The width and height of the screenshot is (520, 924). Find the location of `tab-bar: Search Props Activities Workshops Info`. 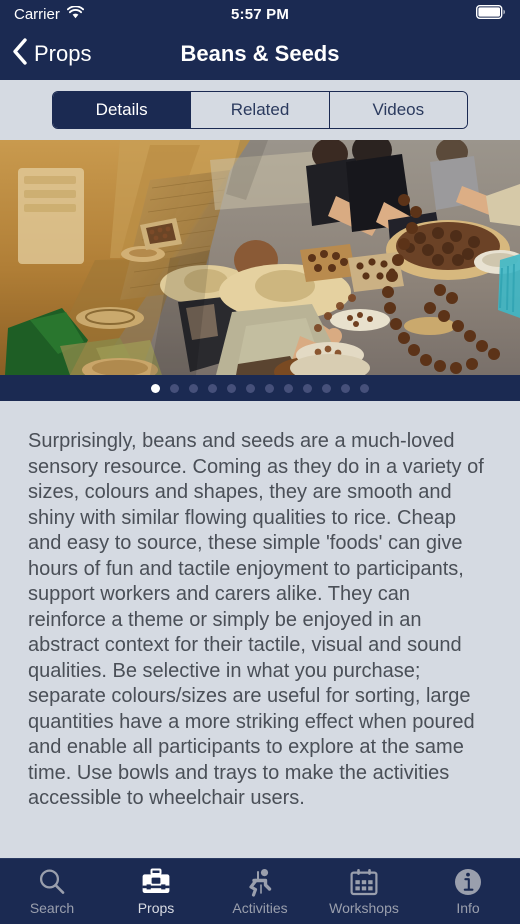

tab-bar: Search Props Activities Workshops Info is located at coordinates (260, 891).